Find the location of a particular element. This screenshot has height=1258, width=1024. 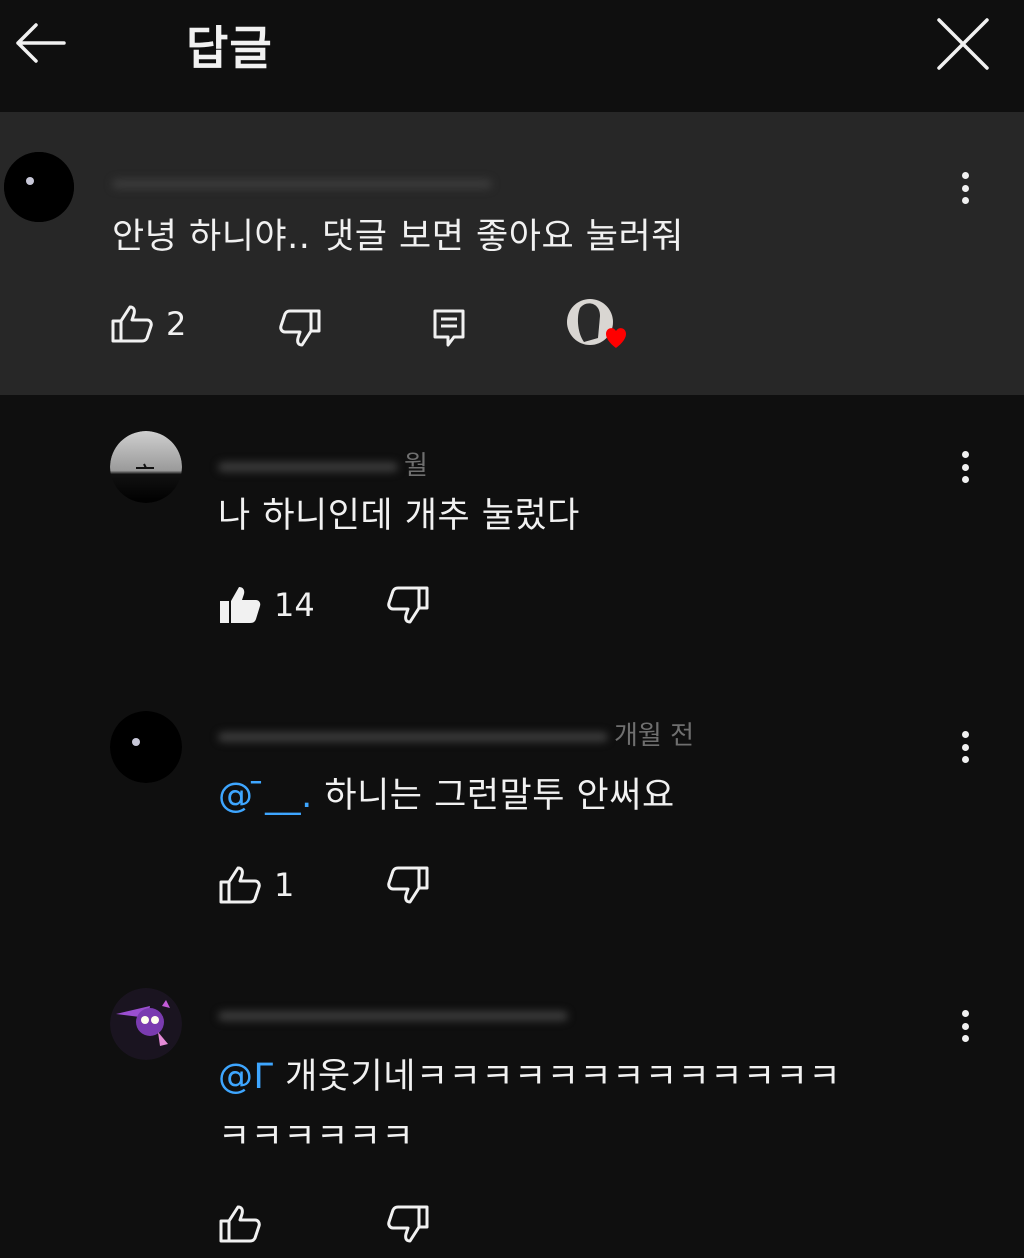

like-count: 2 is located at coordinates (176, 324).